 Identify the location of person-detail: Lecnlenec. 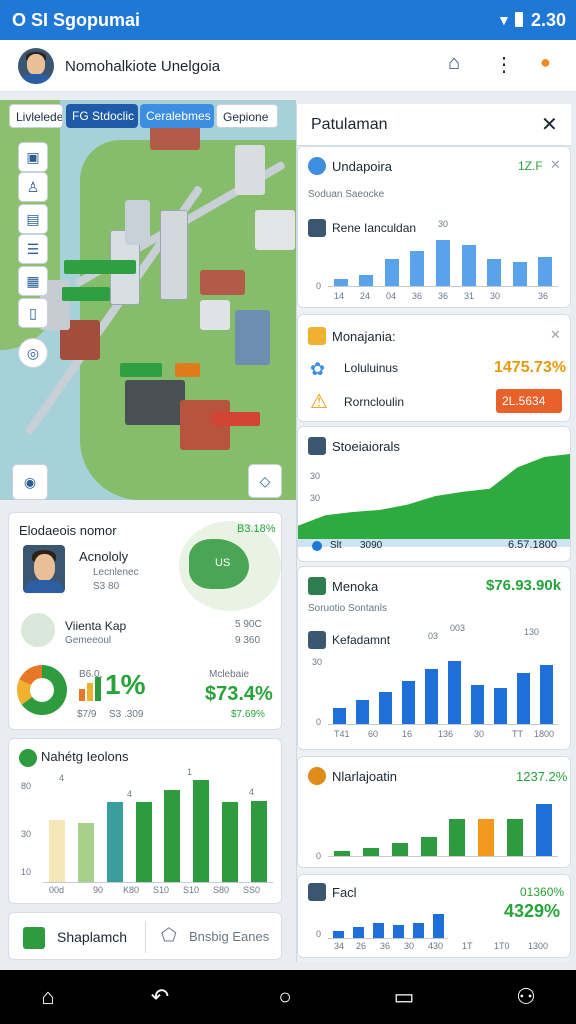
(116, 572).